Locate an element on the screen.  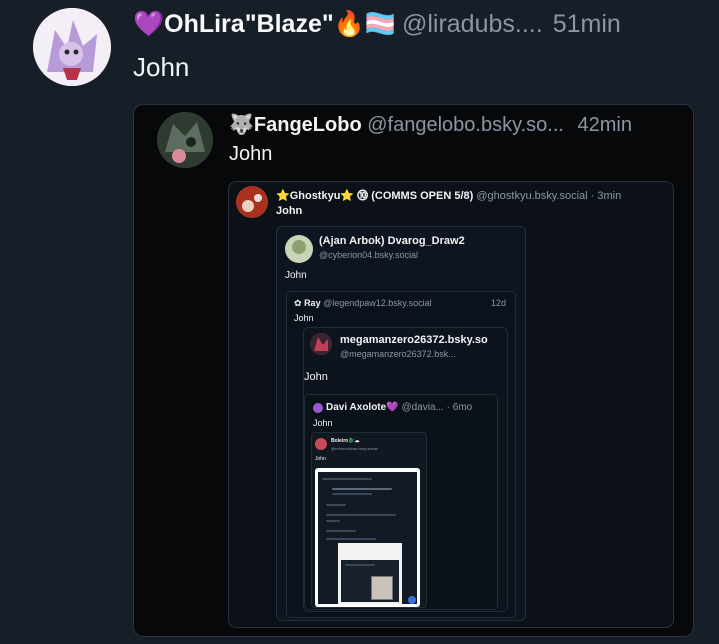
quote-time: 12d is located at coordinates (498, 303).